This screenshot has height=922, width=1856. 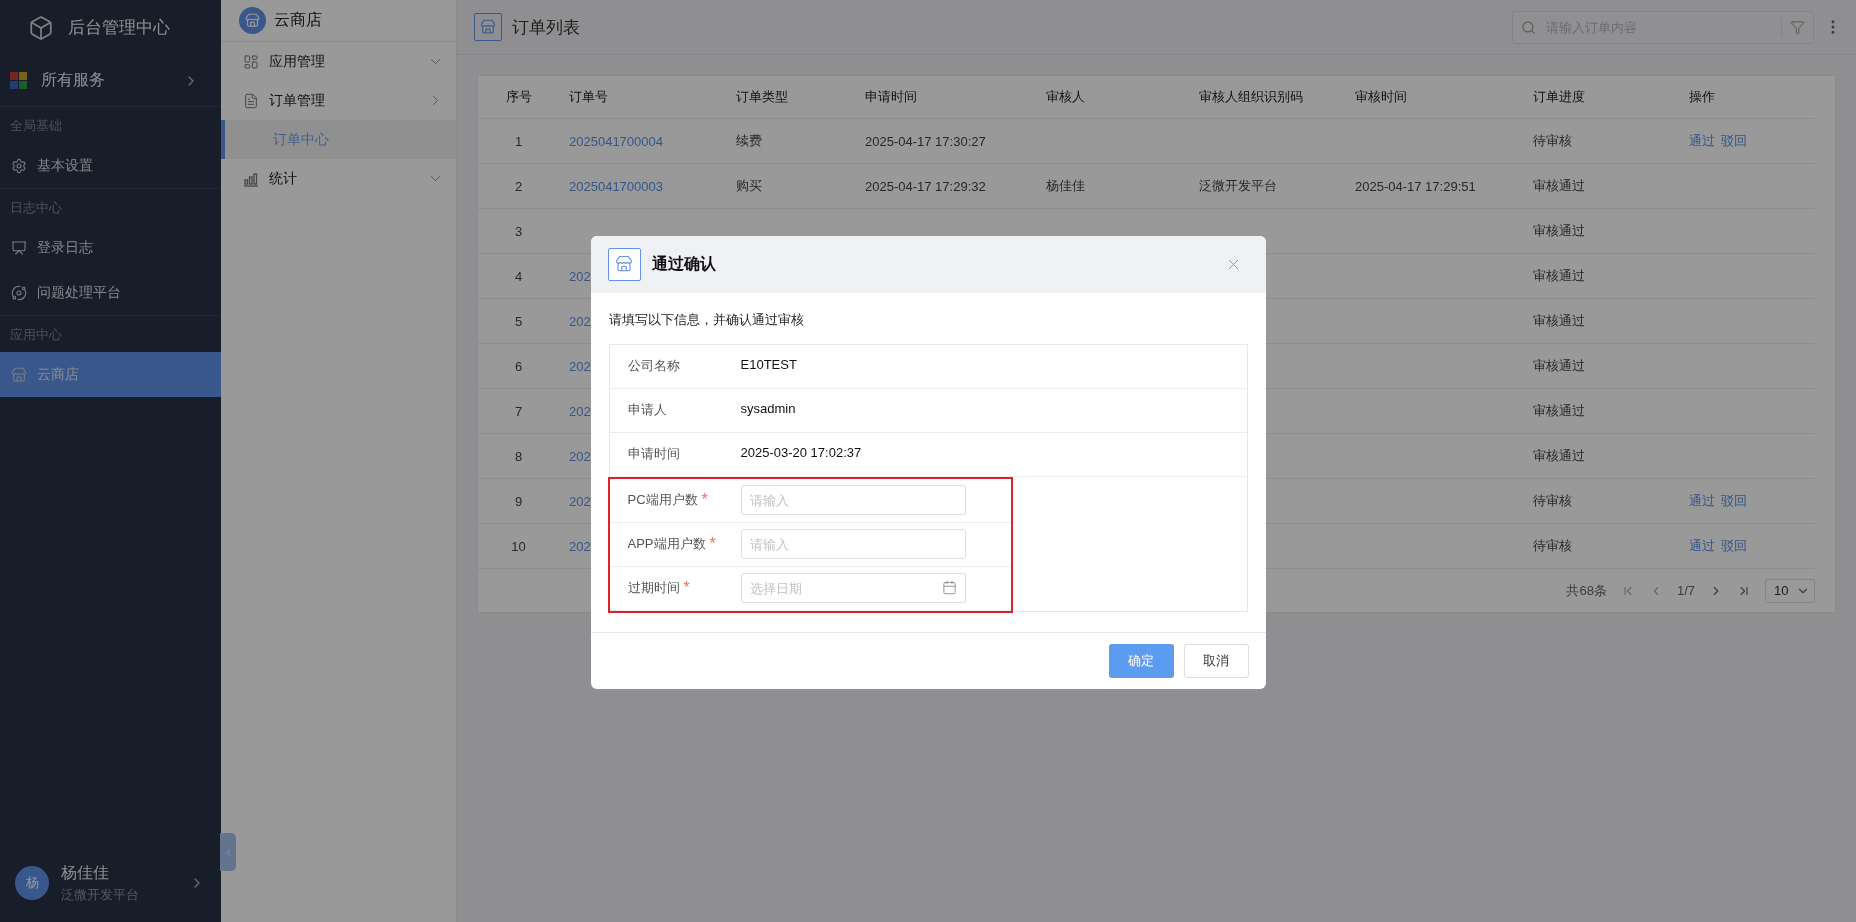 What do you see at coordinates (588, 97) in the screenshot?
I see `column-header: 订单号` at bounding box center [588, 97].